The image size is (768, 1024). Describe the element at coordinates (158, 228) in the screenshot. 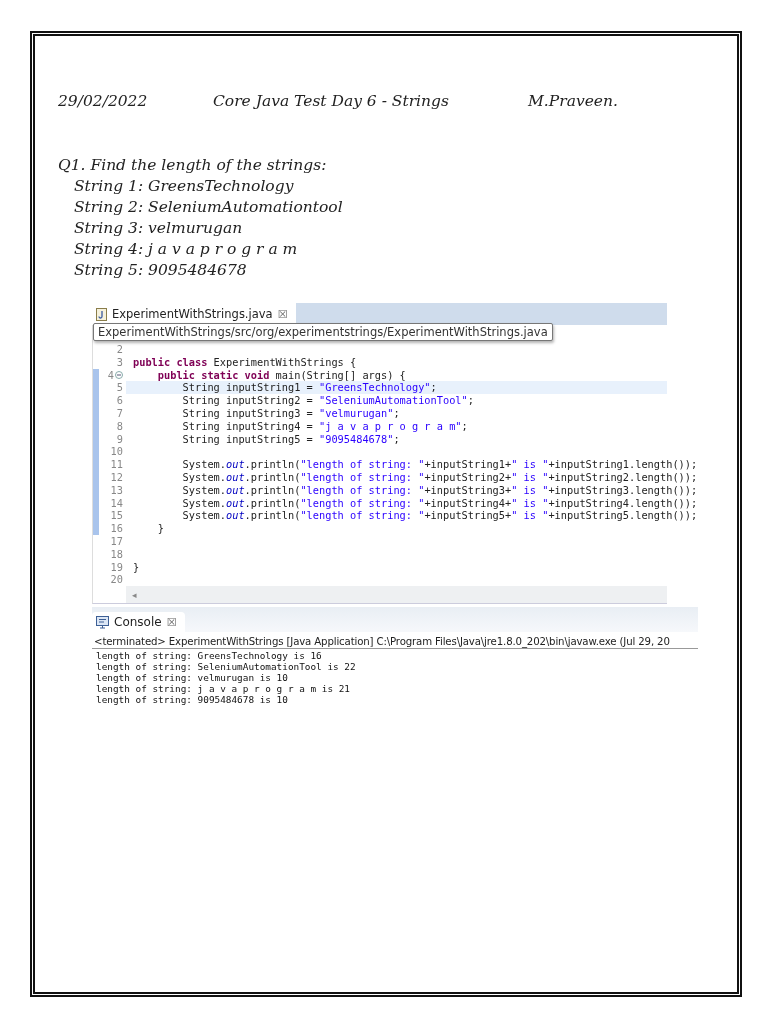

I see `string-item: String 3: velmurugan` at that location.